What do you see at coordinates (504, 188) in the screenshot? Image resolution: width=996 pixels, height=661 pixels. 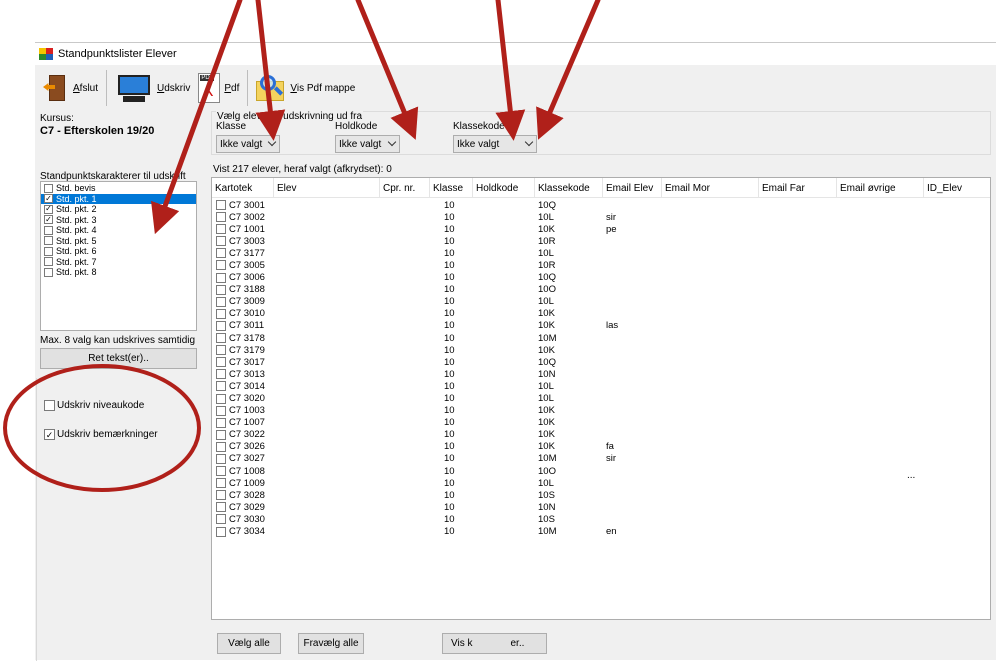 I see `column-header: Holdkode` at bounding box center [504, 188].